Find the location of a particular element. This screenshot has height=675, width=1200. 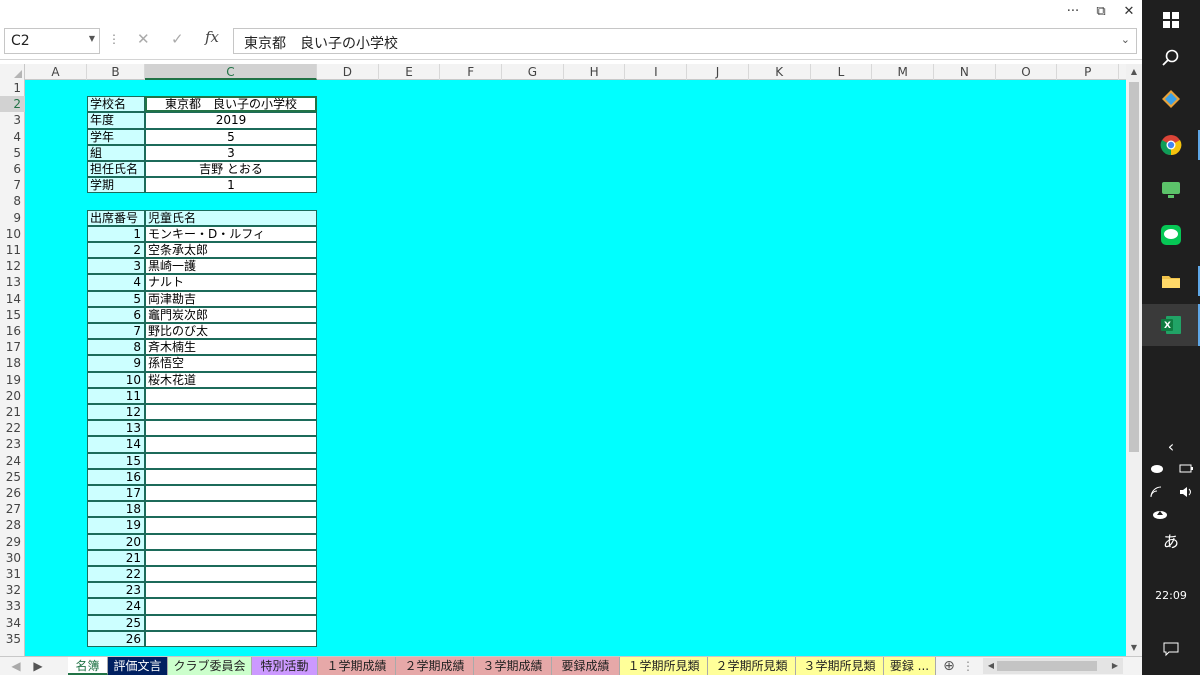

row-header-20: 20 is located at coordinates (12, 396).